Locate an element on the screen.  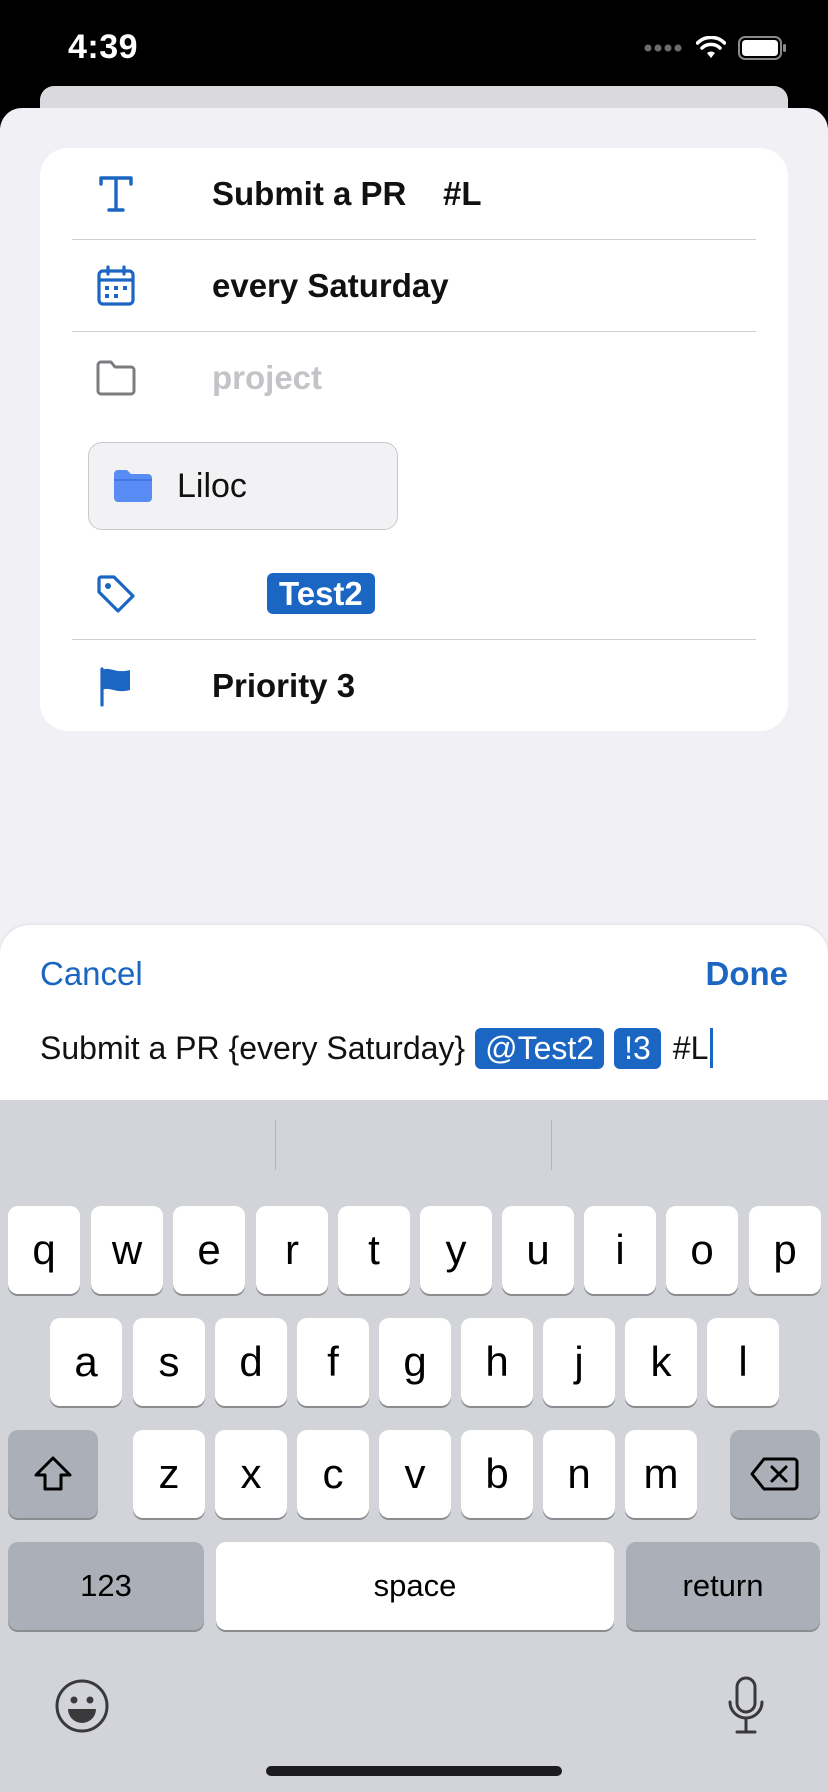
delete-key is located at coordinates (775, 1474).